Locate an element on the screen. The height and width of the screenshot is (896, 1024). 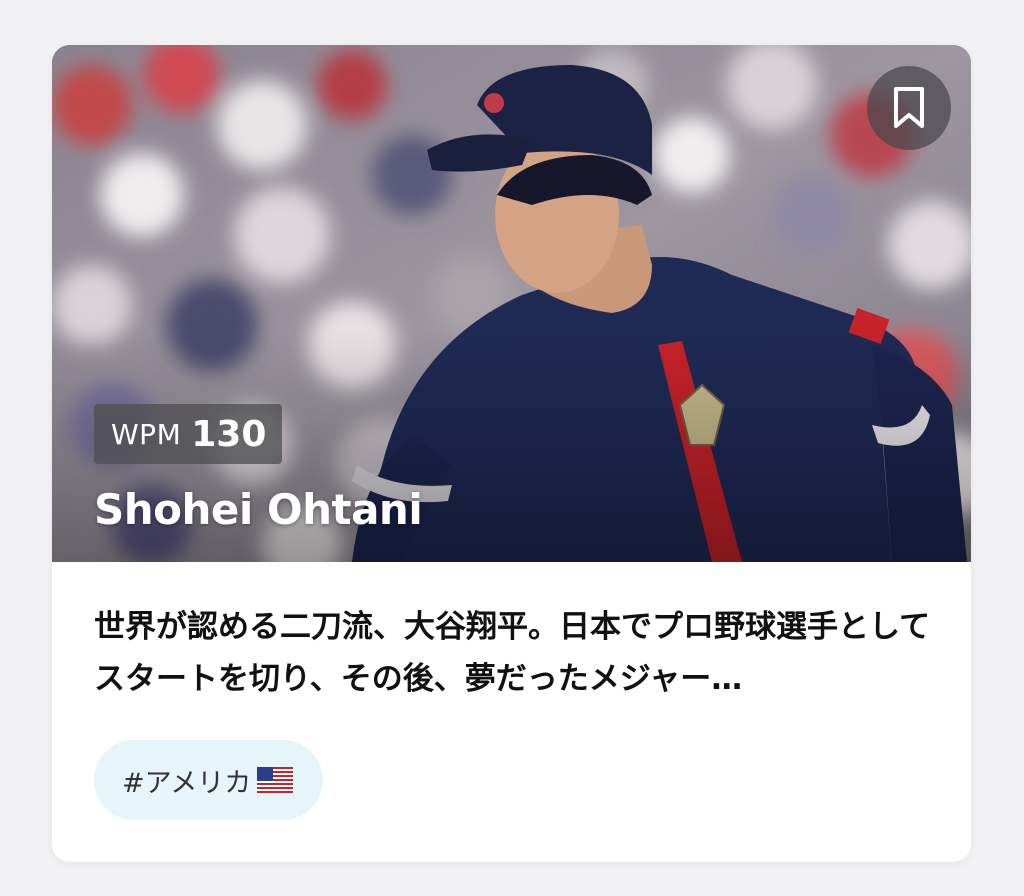
bookmark-button is located at coordinates (909, 108).